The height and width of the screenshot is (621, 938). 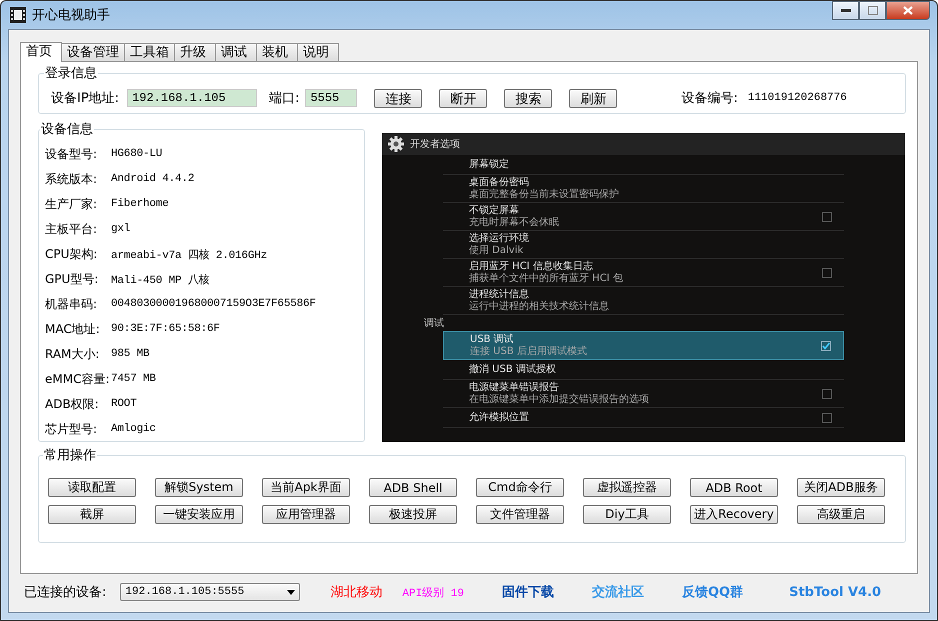 What do you see at coordinates (199, 487) in the screenshot?
I see `operation-button: 解锁System` at bounding box center [199, 487].